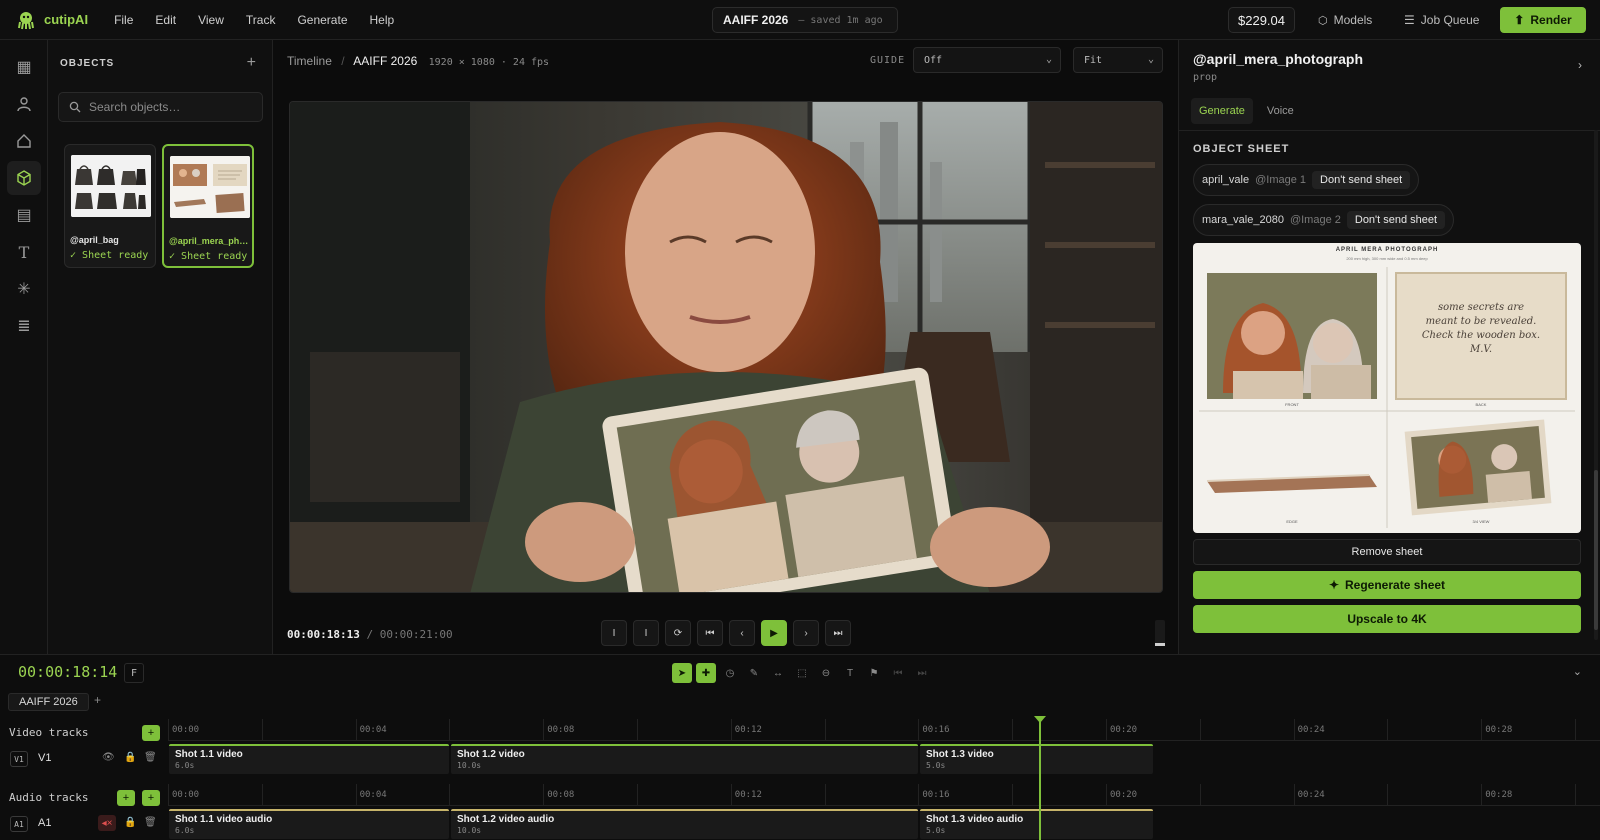 The height and width of the screenshot is (840, 1600). What do you see at coordinates (111, 186) in the screenshot?
I see `bag-sheet-thumbnail` at bounding box center [111, 186].